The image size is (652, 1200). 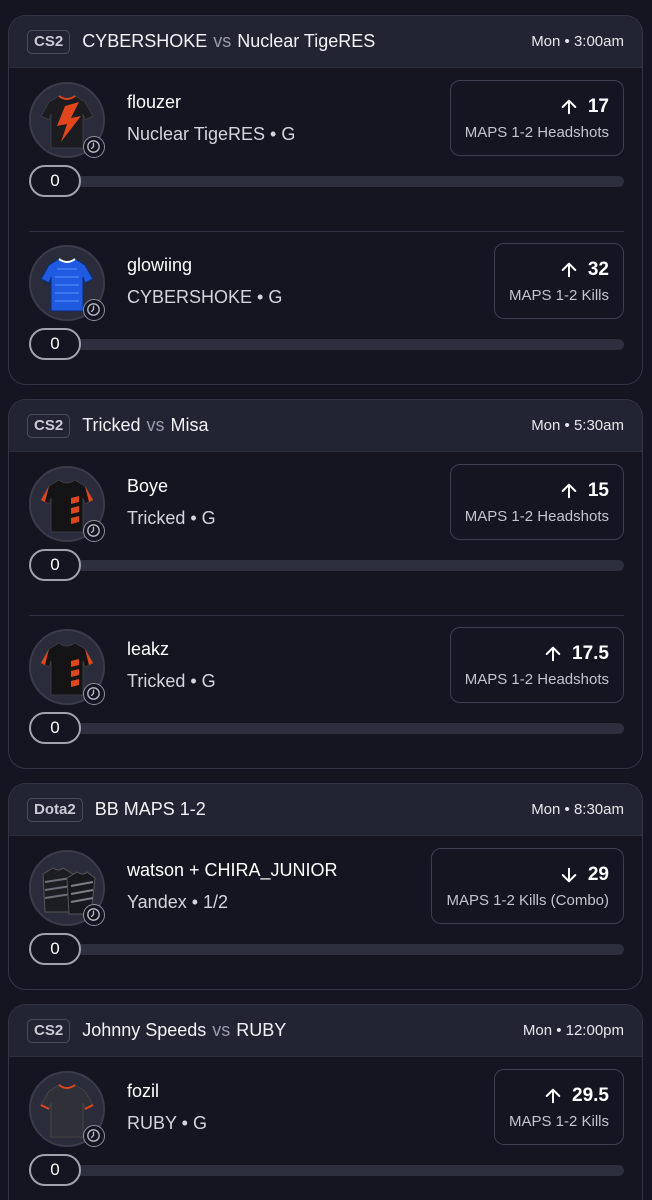 I want to click on player-team-position: Nuclear TigeRES • G, so click(x=211, y=134).